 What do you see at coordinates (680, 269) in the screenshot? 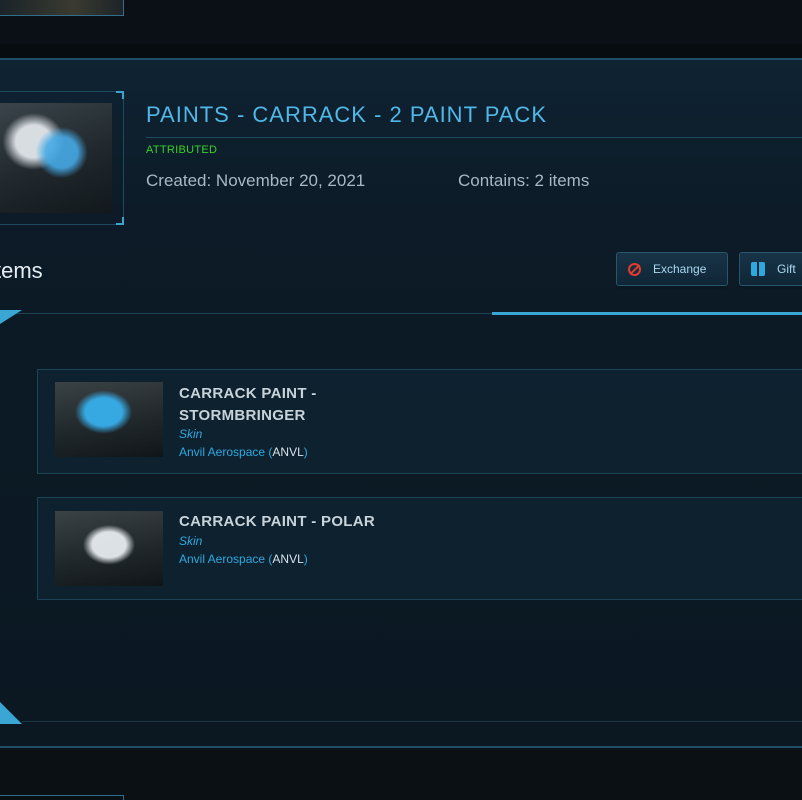
I see `exchange-label: Exchange` at bounding box center [680, 269].